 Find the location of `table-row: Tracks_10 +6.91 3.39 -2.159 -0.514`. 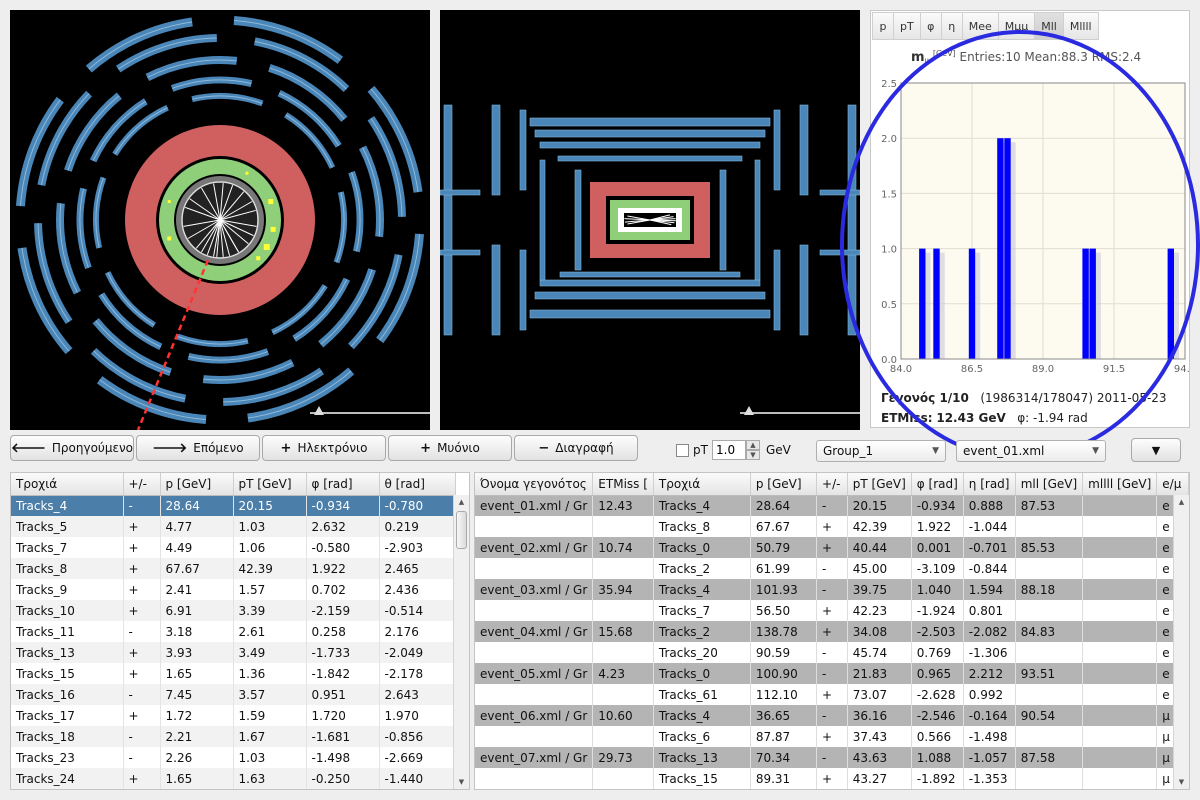

table-row: Tracks_10 +6.91 3.39 -2.159 -0.514 is located at coordinates (233, 610).